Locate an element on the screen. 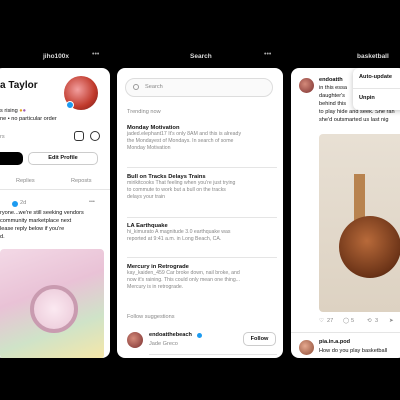 The width and height of the screenshot is (400, 400). reply-icon: ◯ is located at coordinates (346, 321).